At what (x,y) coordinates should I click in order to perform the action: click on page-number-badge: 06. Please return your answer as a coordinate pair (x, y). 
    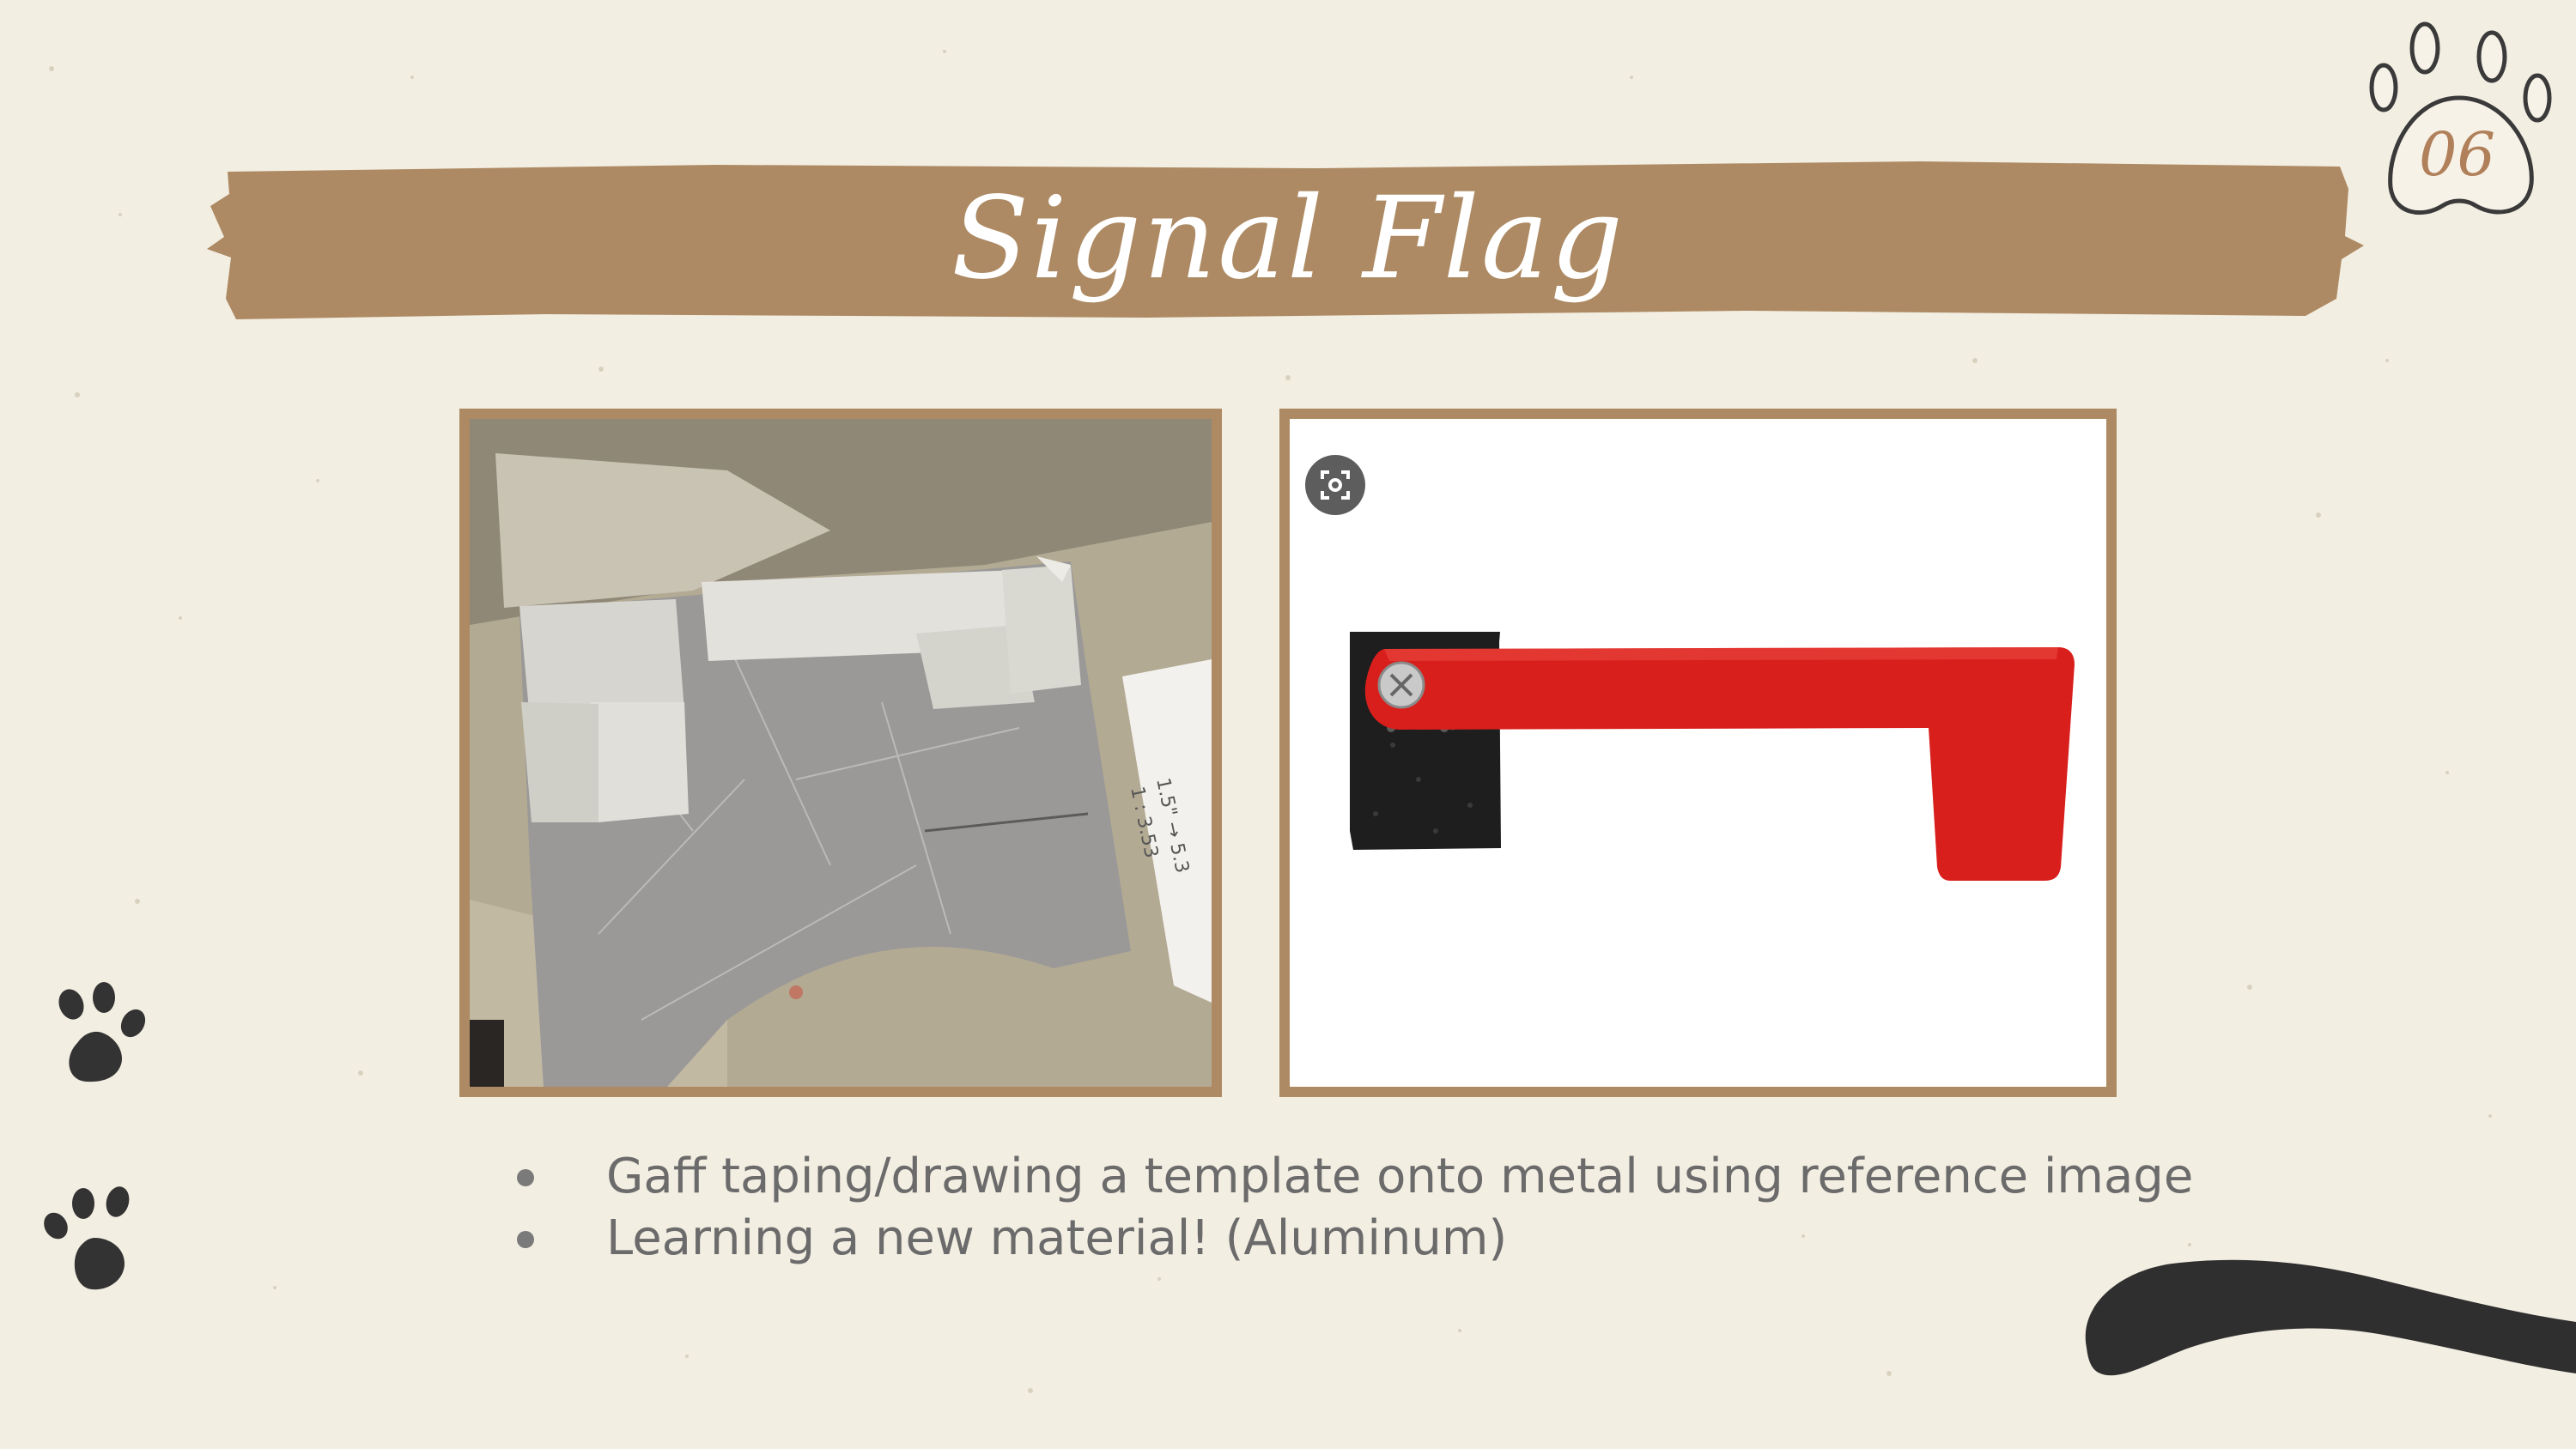
    Looking at the image, I should click on (2463, 120).